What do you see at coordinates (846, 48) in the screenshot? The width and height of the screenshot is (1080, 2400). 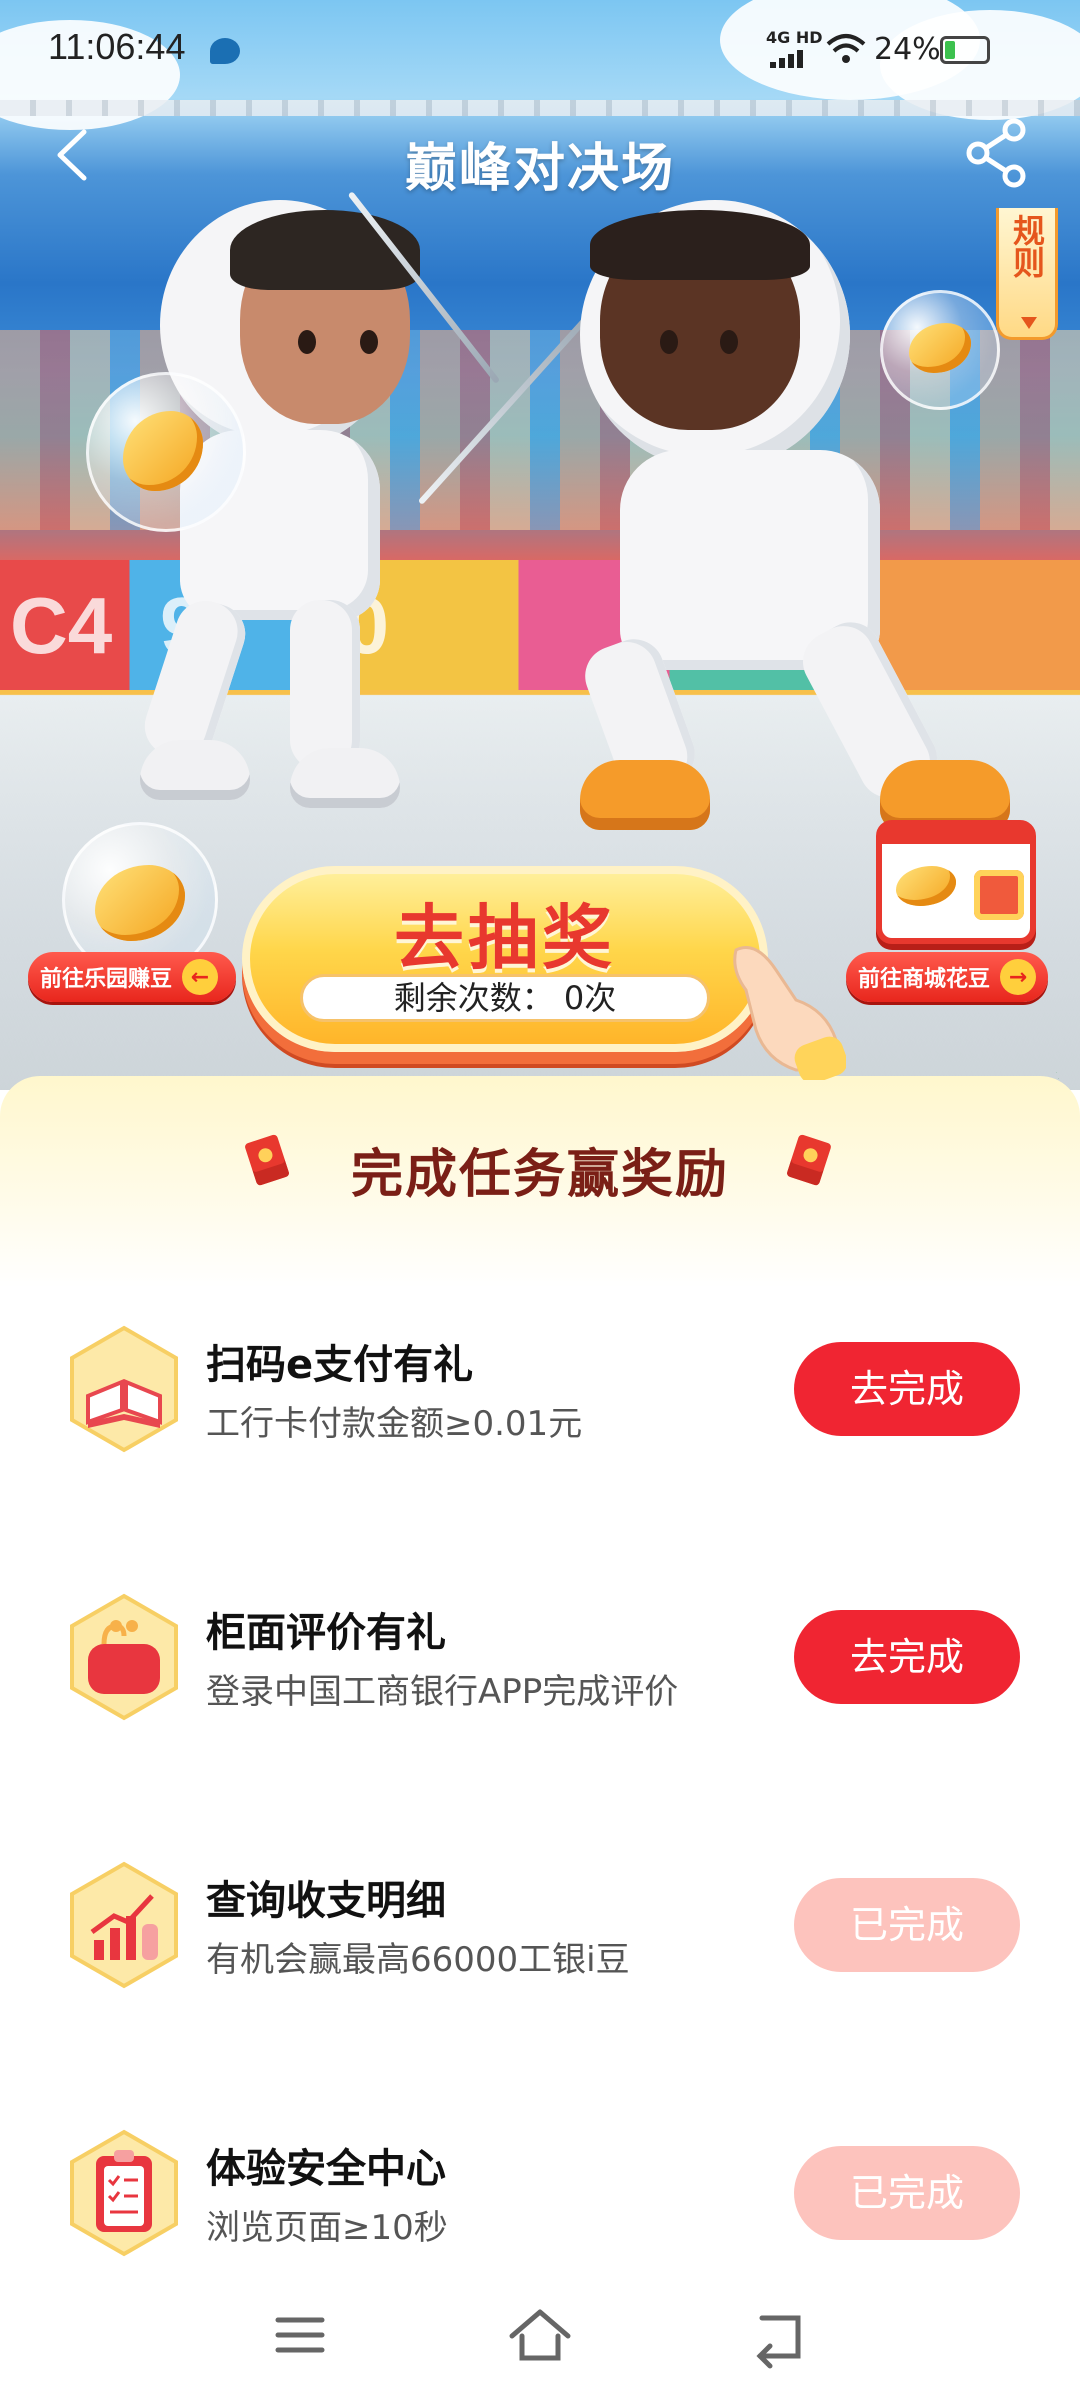 I see `wifi-icon` at bounding box center [846, 48].